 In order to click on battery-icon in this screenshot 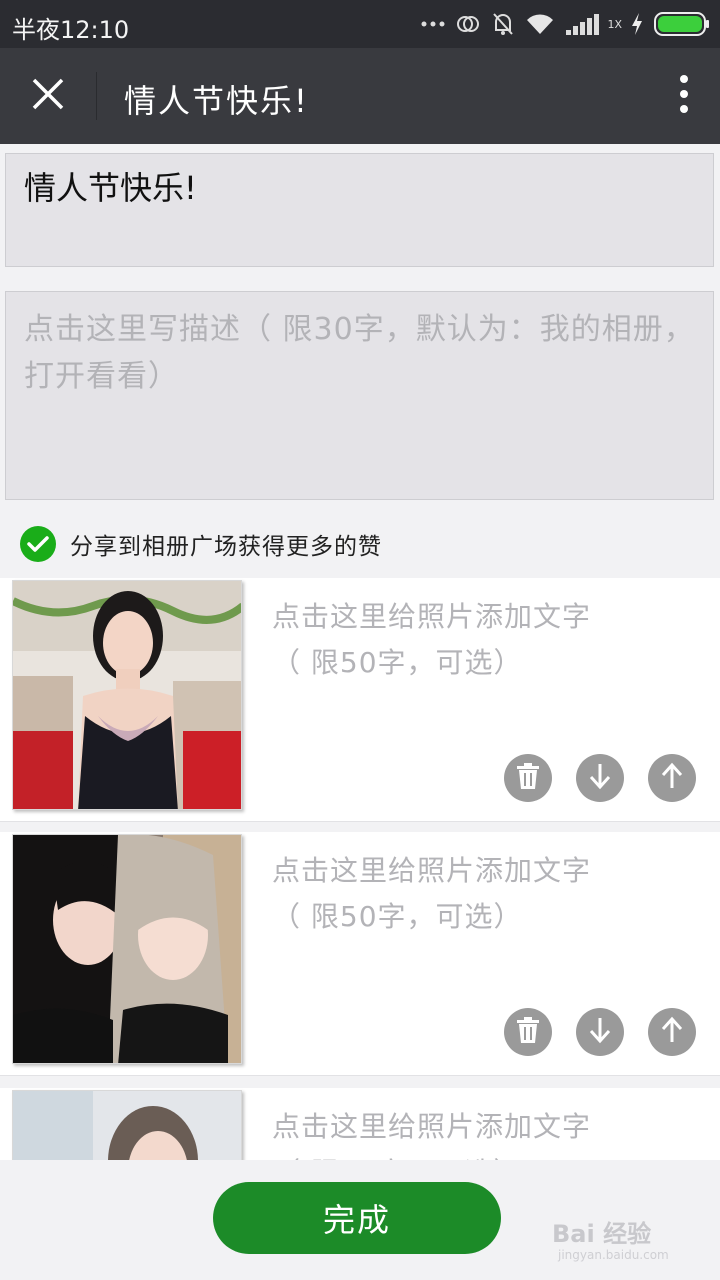, I will do `click(682, 24)`.